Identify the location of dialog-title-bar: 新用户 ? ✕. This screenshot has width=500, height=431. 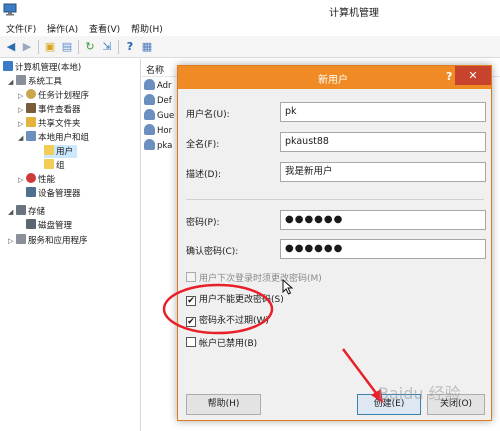
(334, 77).